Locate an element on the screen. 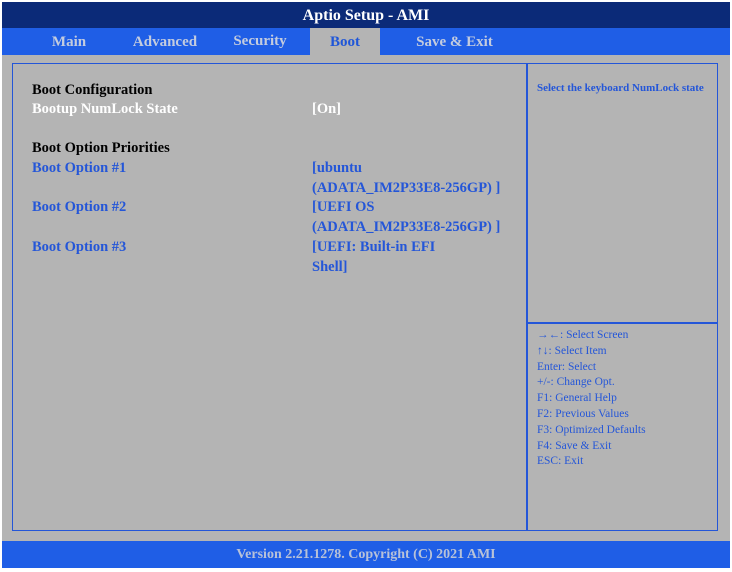 This screenshot has height=572, width=732. boot-option-3-value: [UEFI: Built-in EFI Shell] is located at coordinates (373, 257).